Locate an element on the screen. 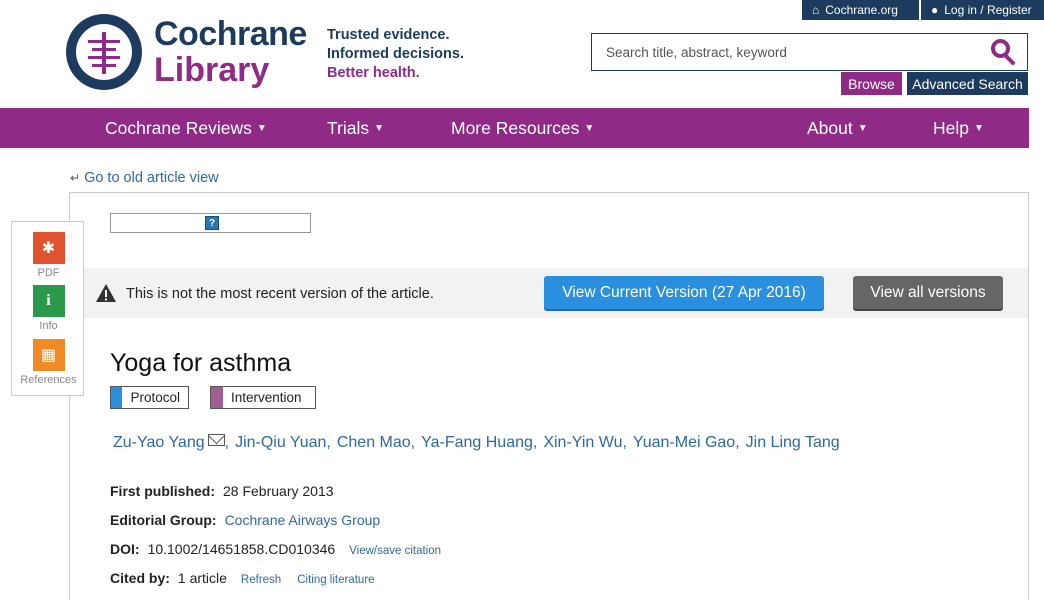  view-all-versions-button: View all versions is located at coordinates (928, 292).